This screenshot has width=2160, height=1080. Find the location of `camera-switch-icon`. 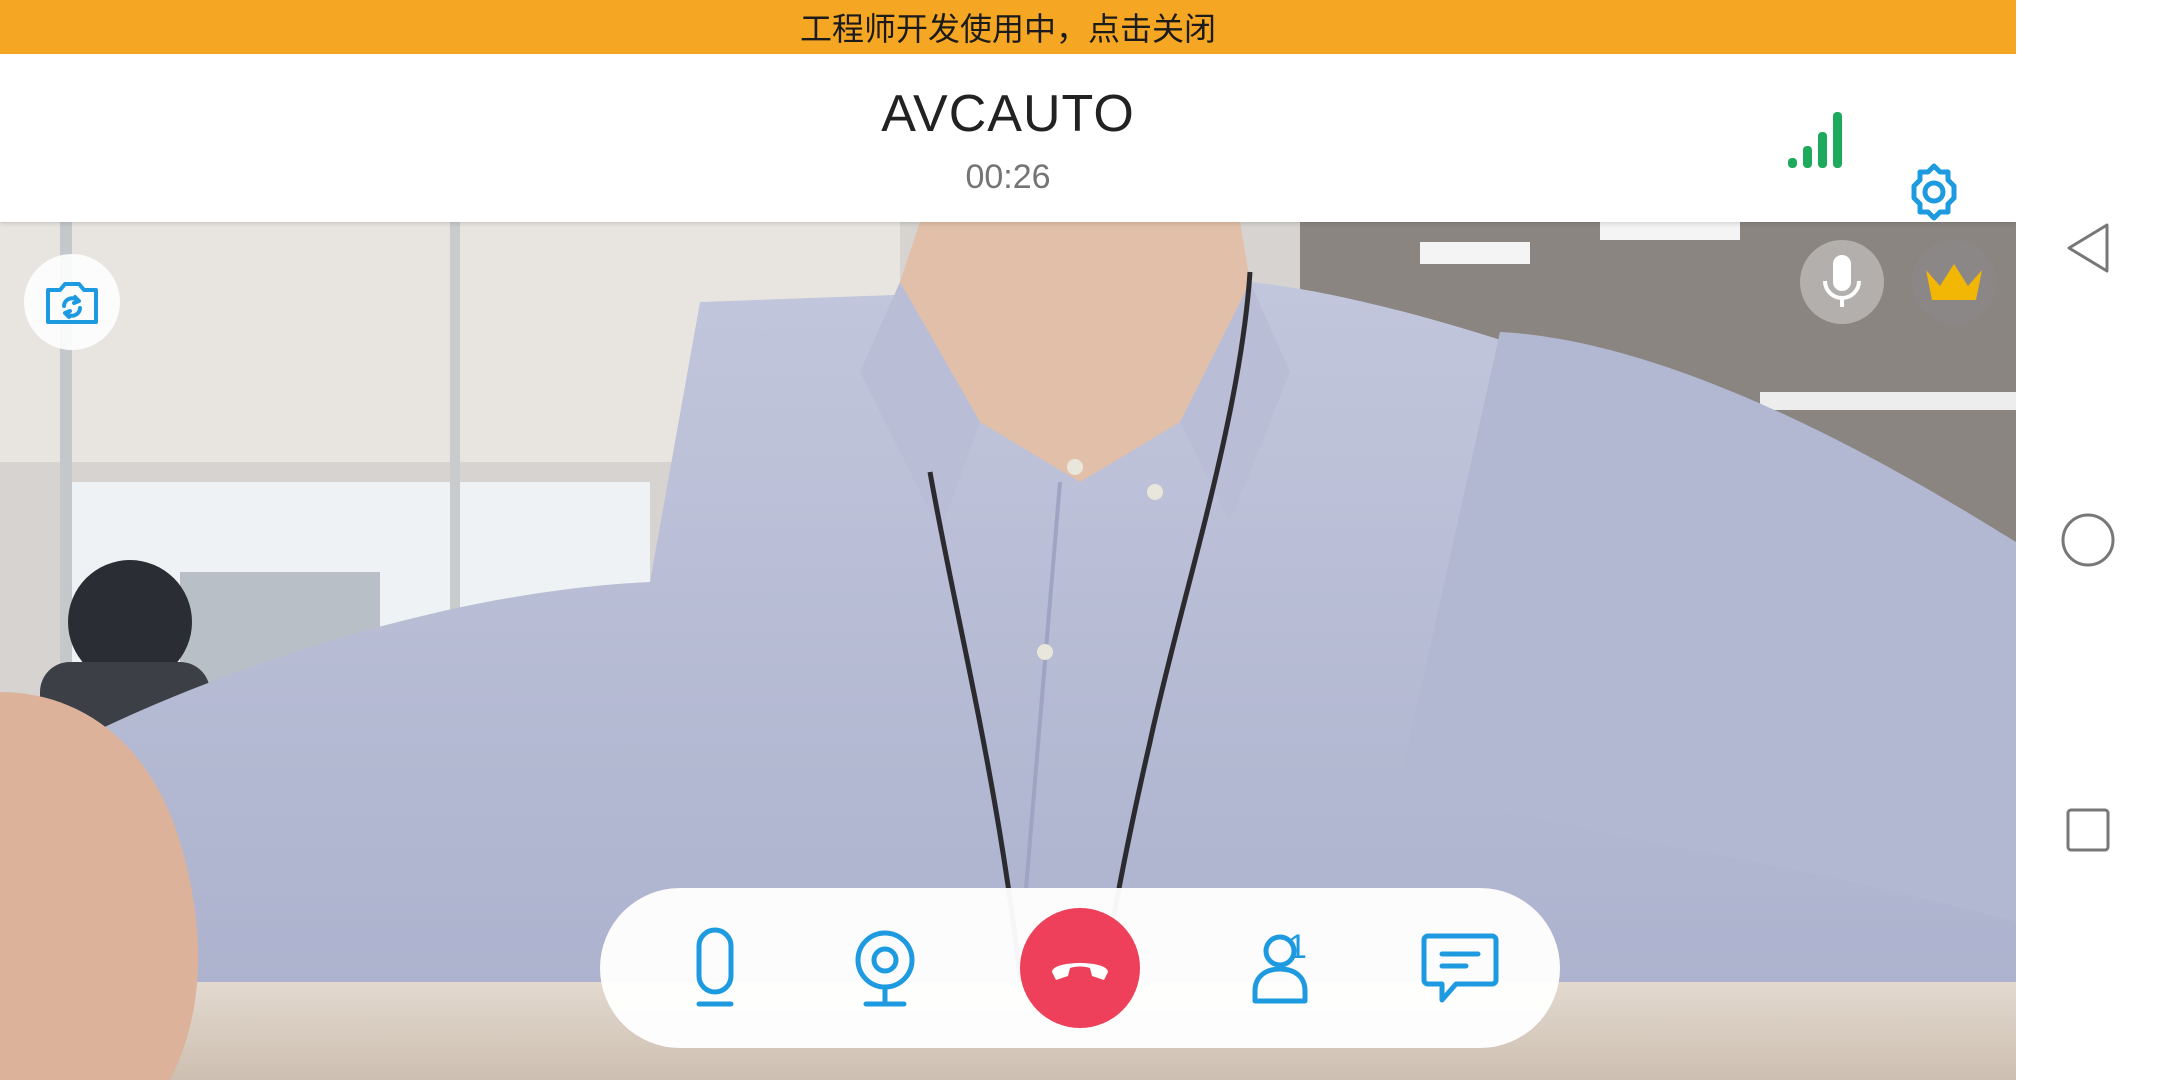

camera-switch-icon is located at coordinates (72, 303).